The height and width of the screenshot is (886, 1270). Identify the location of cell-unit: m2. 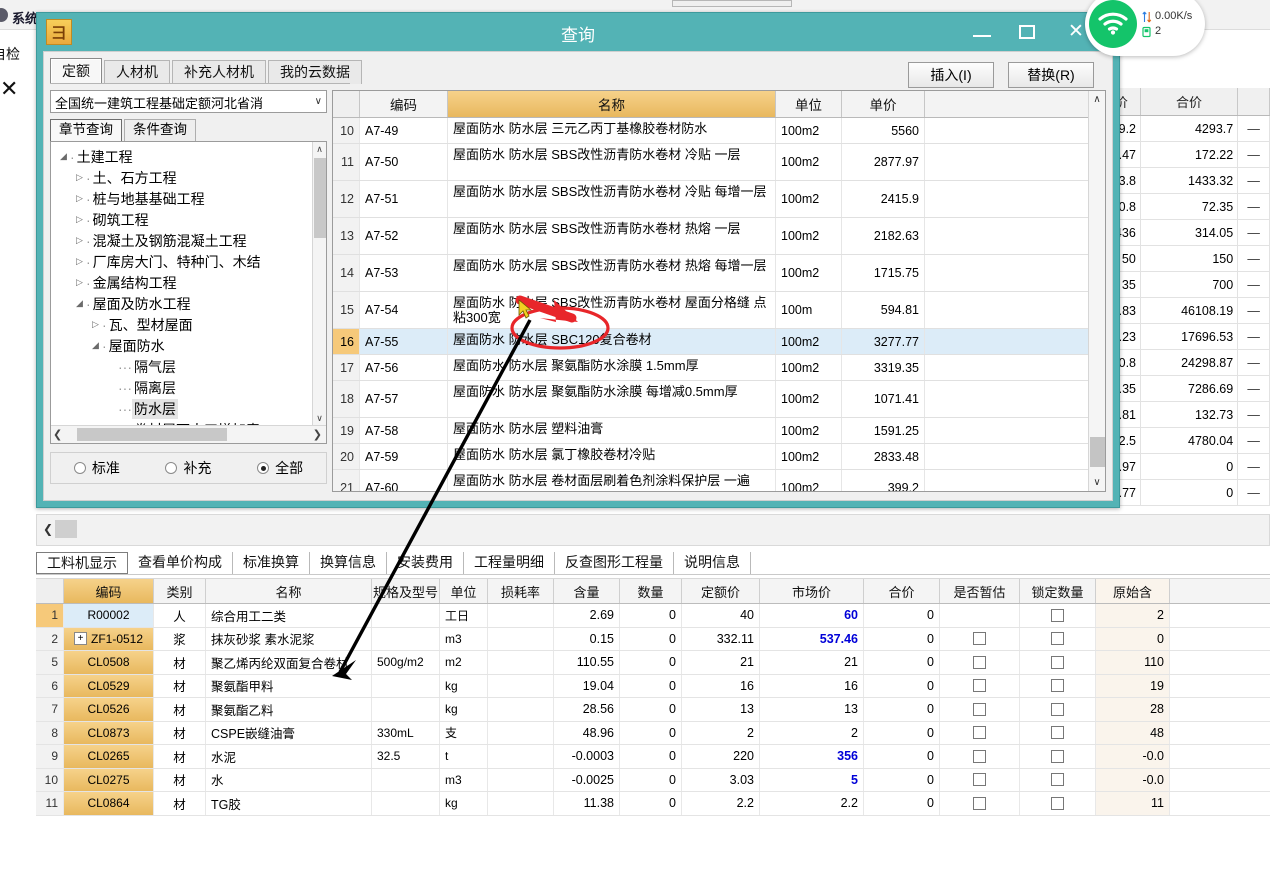
(464, 662).